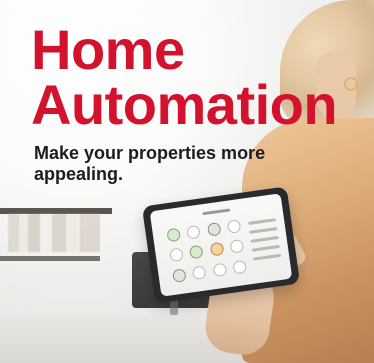 This screenshot has height=363, width=374. I want to click on battery-icon, so click(220, 270).